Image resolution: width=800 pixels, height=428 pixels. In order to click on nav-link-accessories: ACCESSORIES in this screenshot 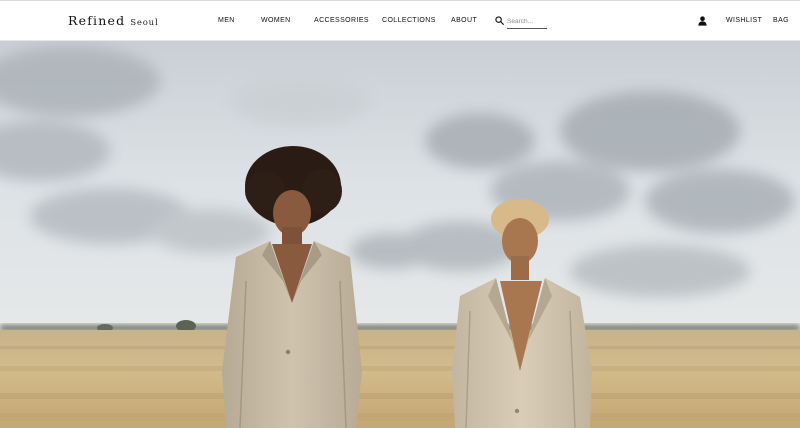, I will do `click(341, 20)`.